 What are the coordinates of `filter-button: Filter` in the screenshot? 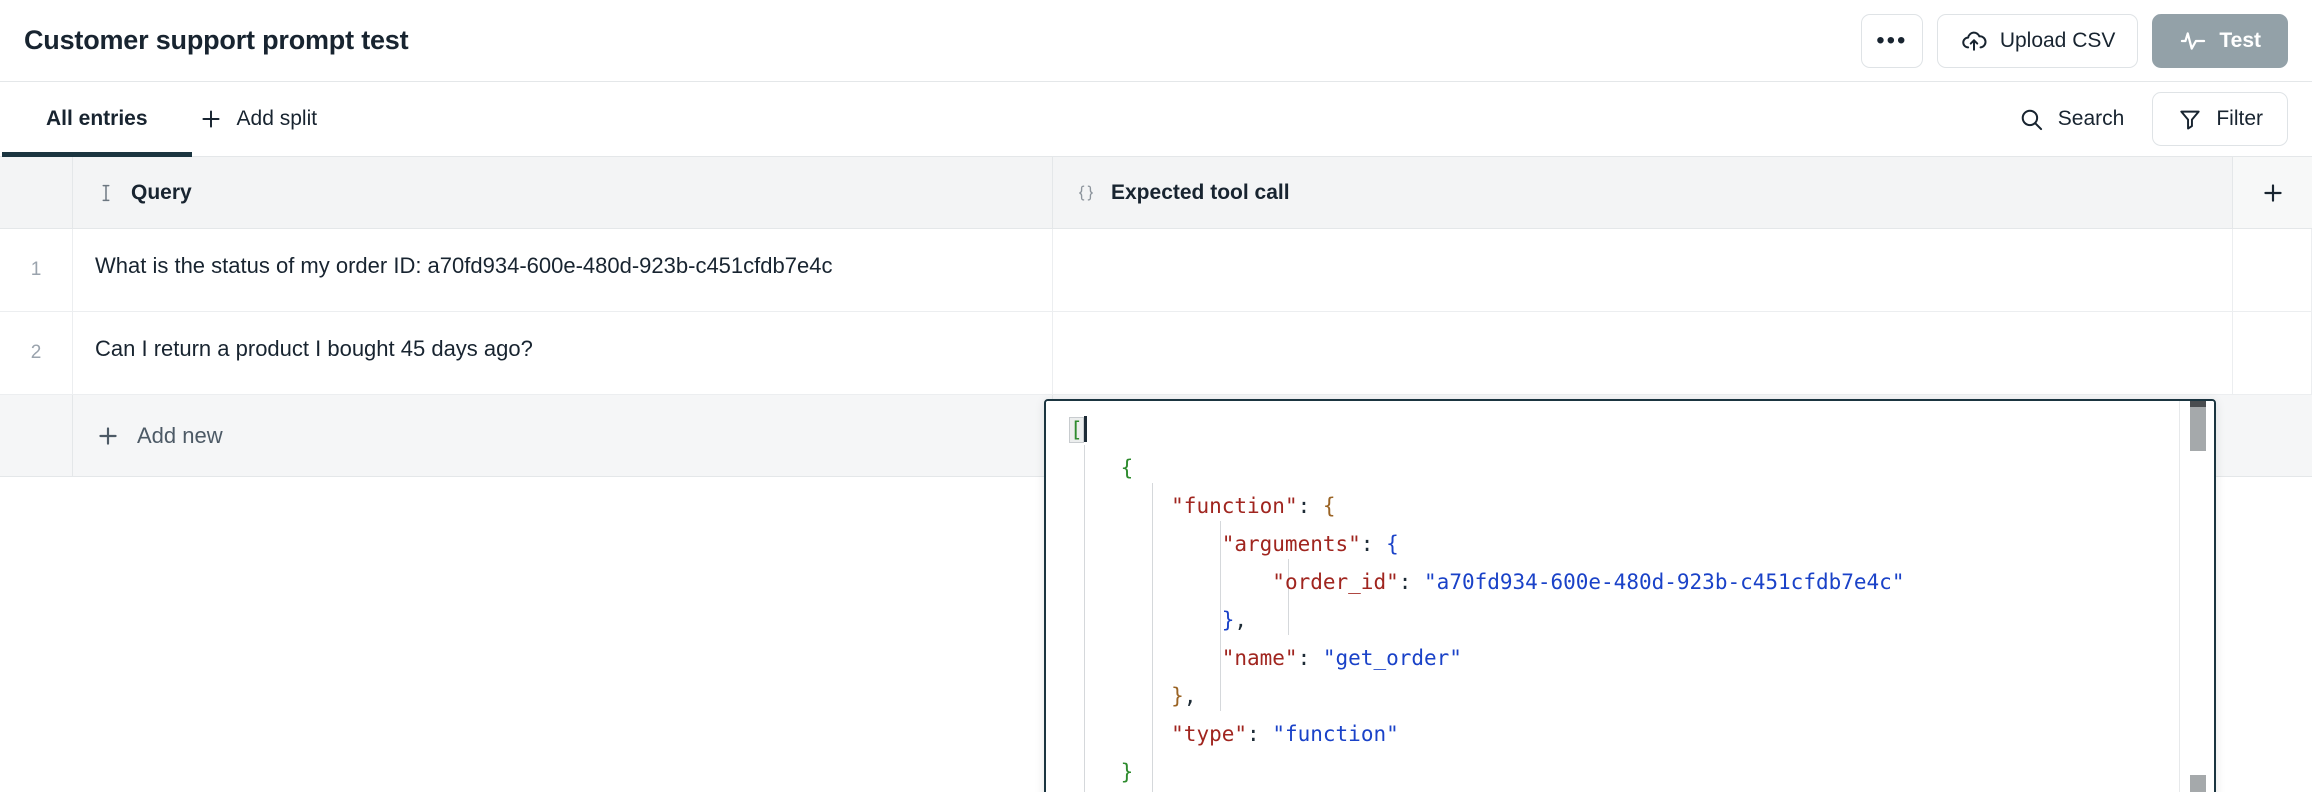 It's located at (2220, 119).